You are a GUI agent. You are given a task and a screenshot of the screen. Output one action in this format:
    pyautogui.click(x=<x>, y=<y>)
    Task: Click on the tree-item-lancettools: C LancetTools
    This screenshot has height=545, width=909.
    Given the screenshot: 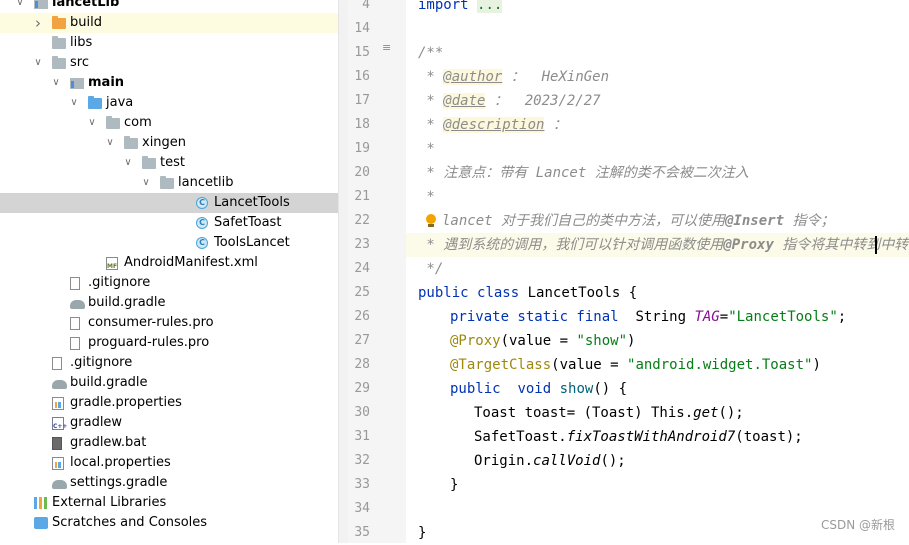 What is the action you would take?
    pyautogui.click(x=169, y=203)
    